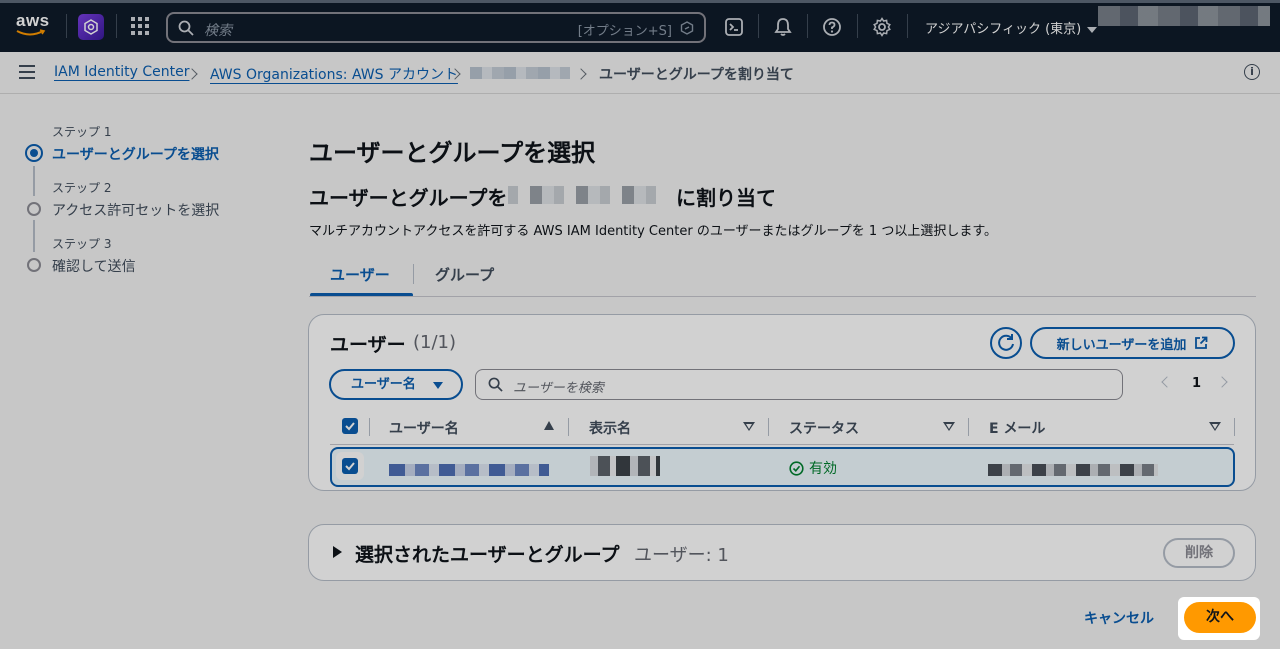 This screenshot has height=649, width=1280. Describe the element at coordinates (1184, 16) in the screenshot. I see `account-menu-redacted` at that location.